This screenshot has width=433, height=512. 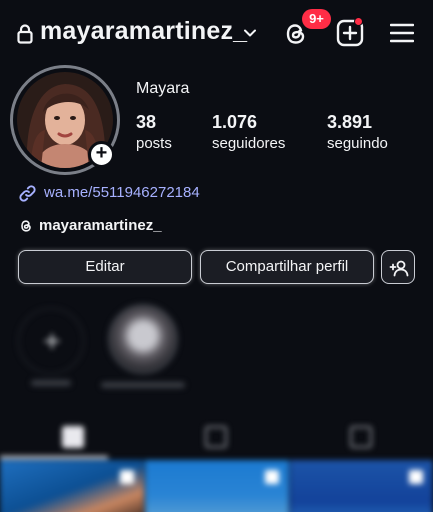 I want to click on followers-count: 1.076 seguidores, so click(x=248, y=132).